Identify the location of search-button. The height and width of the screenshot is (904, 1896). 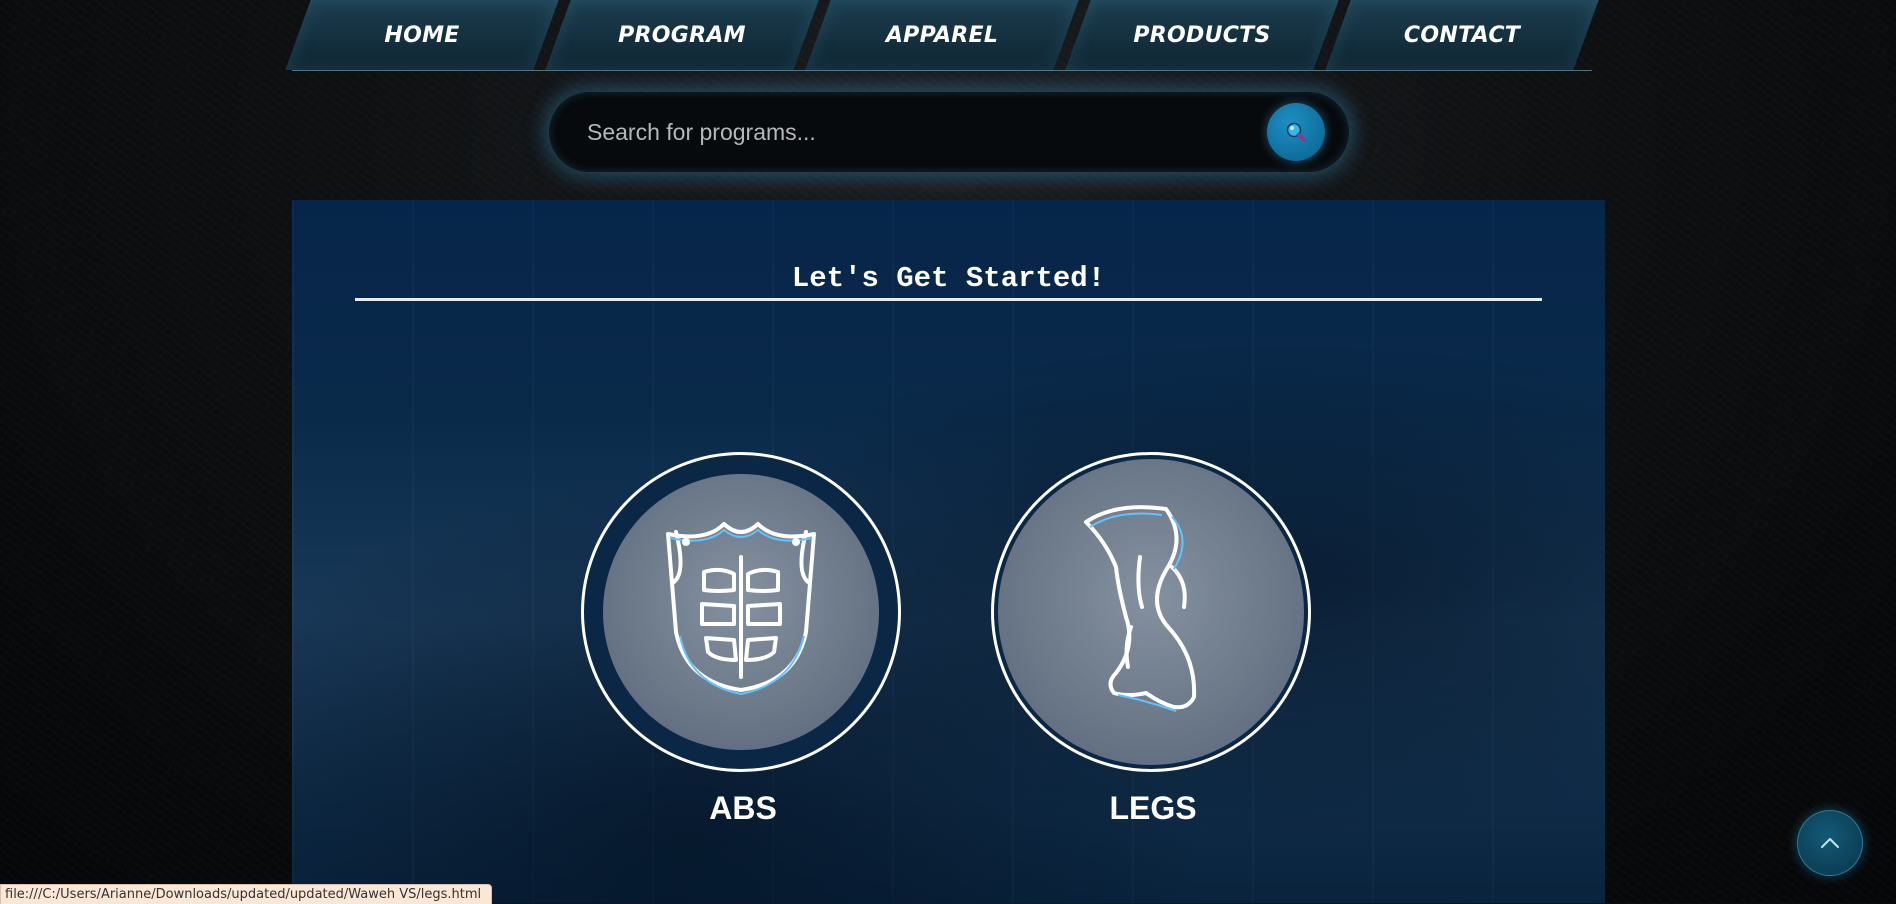
(1296, 132).